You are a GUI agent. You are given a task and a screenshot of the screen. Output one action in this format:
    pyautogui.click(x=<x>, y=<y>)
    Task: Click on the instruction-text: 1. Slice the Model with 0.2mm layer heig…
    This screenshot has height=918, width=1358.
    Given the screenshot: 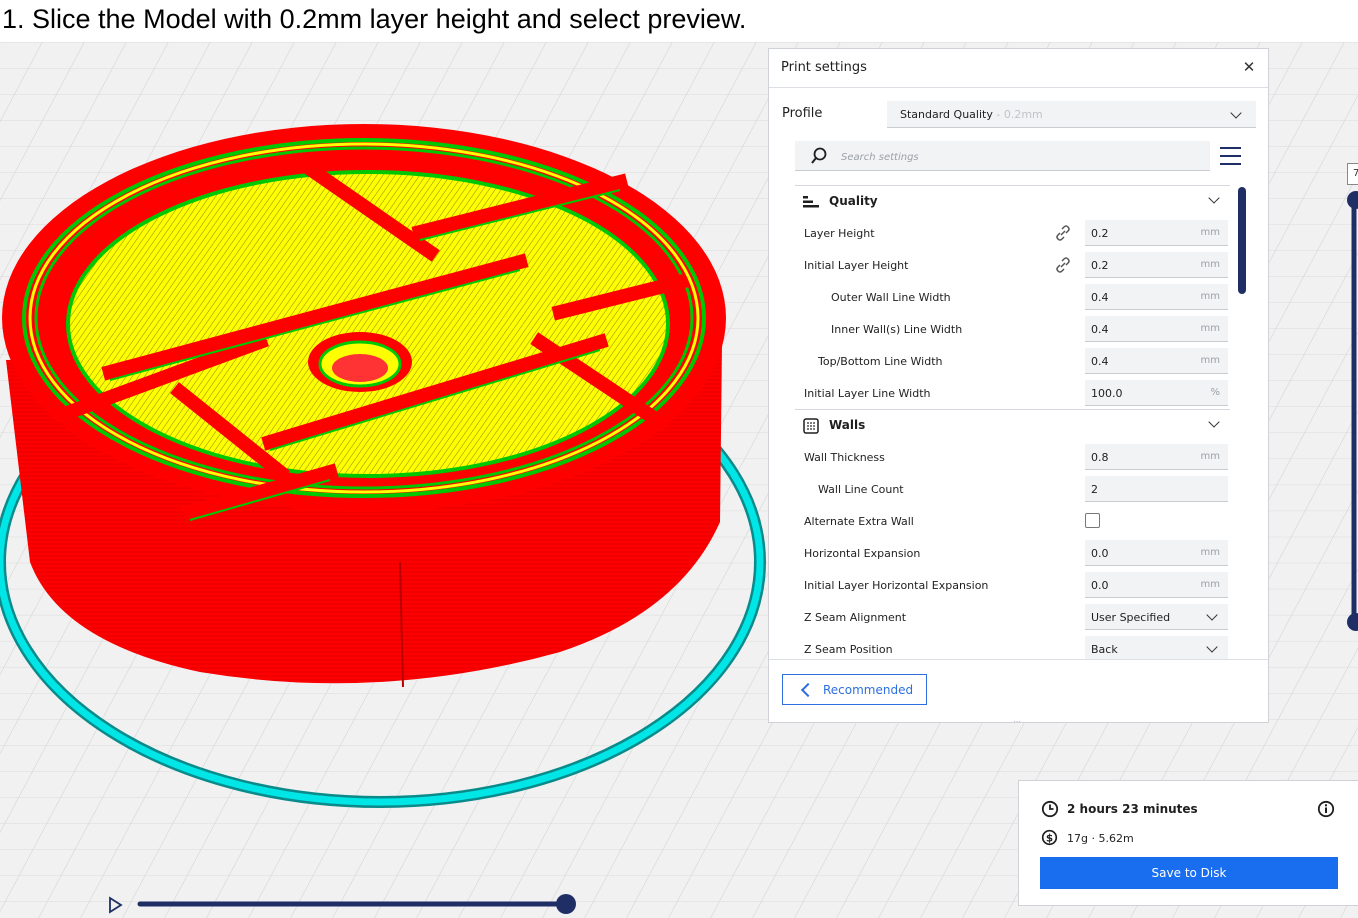 What is the action you would take?
    pyautogui.click(x=374, y=19)
    